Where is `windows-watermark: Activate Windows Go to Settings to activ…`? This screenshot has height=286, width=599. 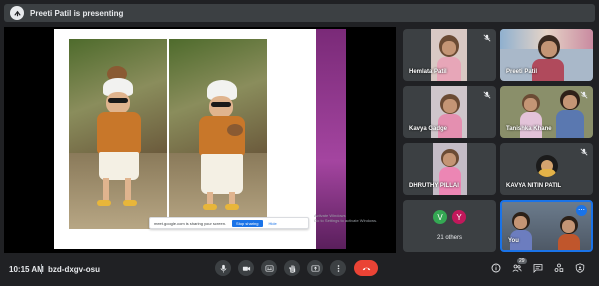 windows-watermark: Activate Windows Go to Settings to activ… is located at coordinates (345, 218).